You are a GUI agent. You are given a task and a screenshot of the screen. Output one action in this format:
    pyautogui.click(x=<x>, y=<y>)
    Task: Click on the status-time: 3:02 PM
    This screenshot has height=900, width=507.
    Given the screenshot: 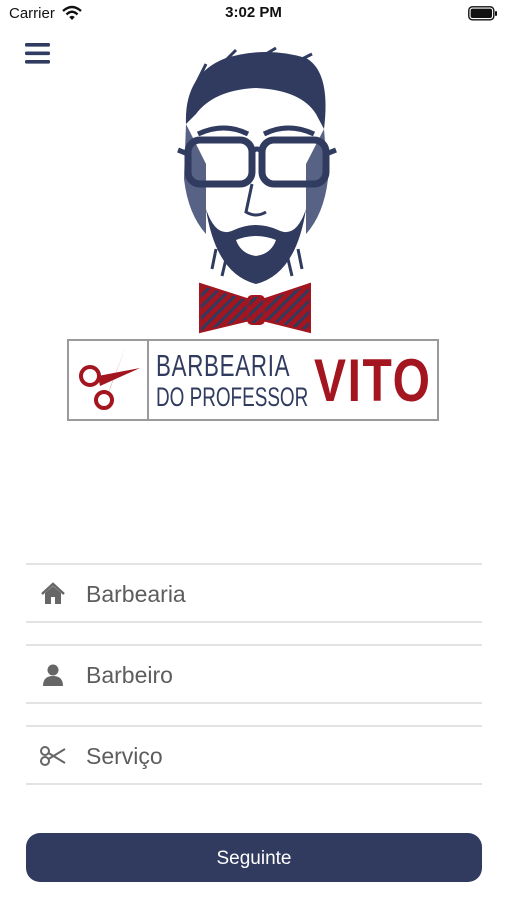 What is the action you would take?
    pyautogui.click(x=253, y=12)
    